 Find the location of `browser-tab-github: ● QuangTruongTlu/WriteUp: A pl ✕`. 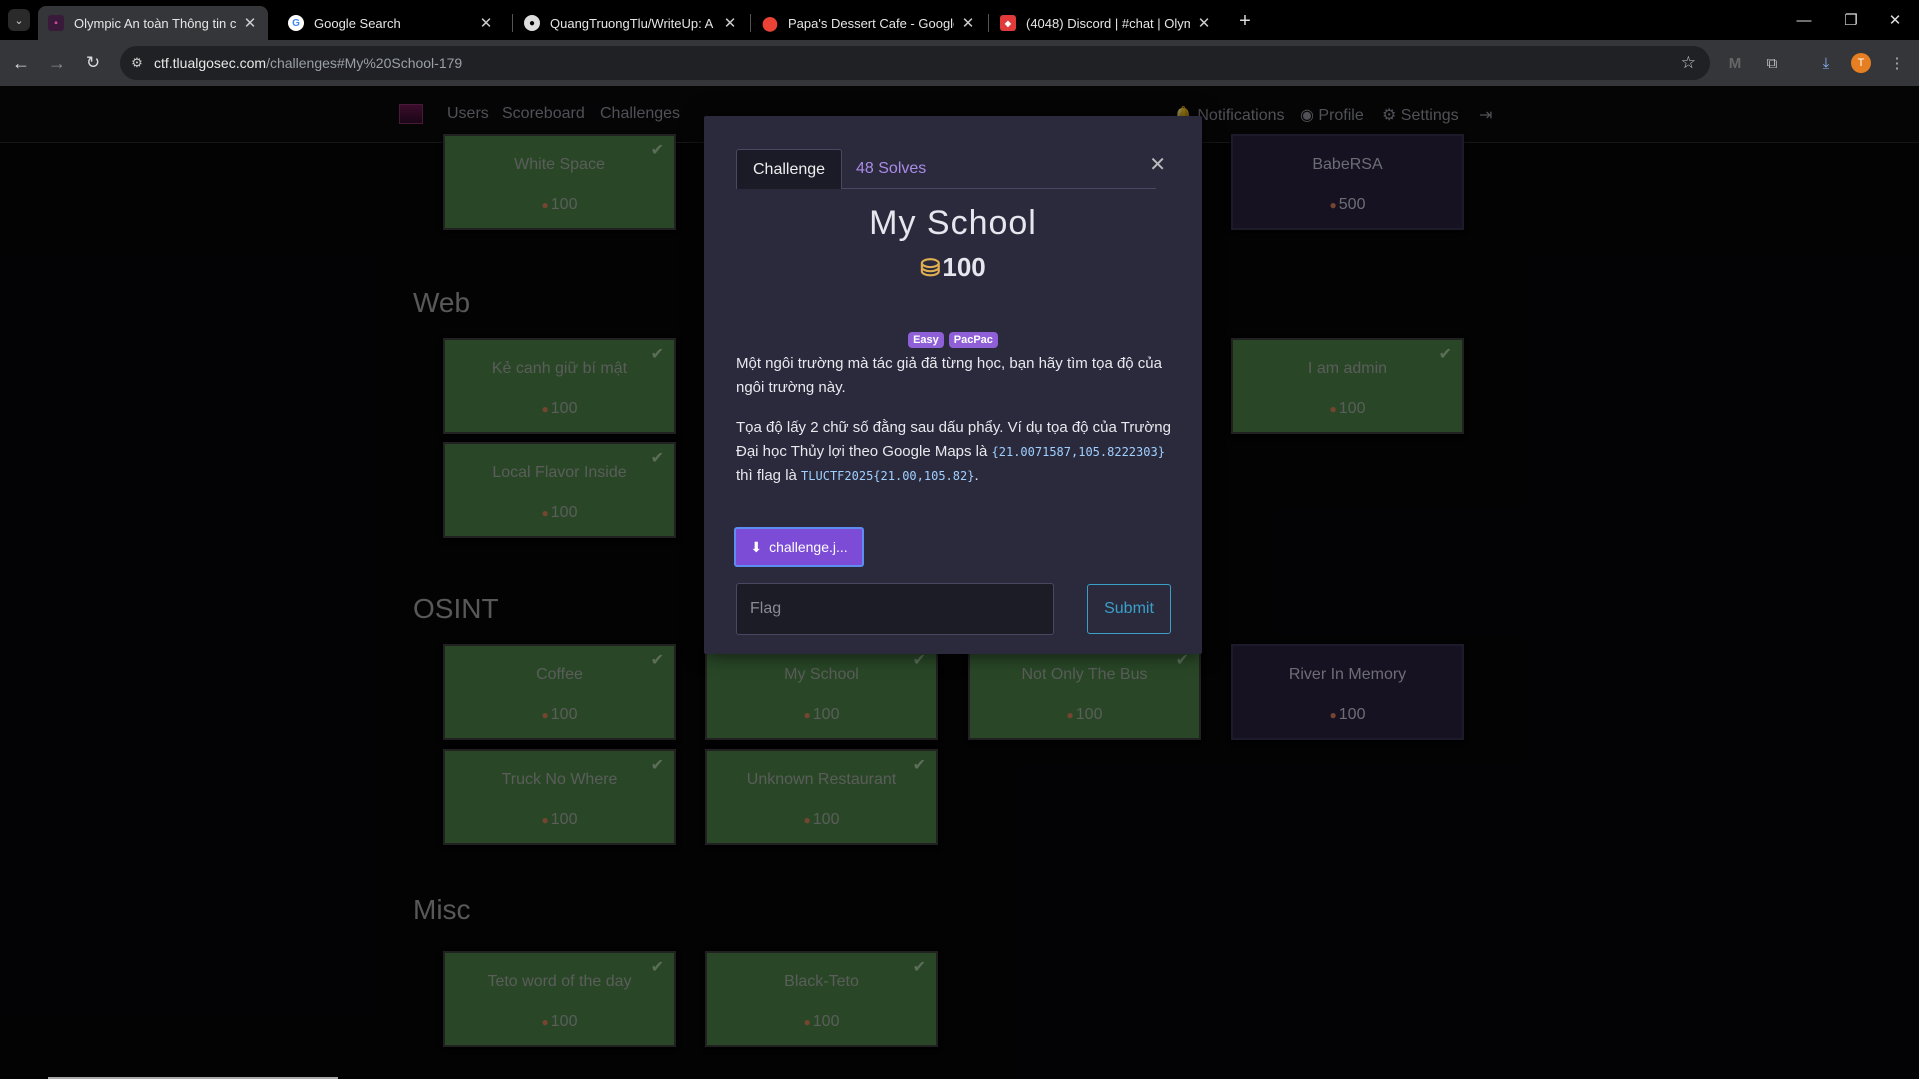

browser-tab-github: ● QuangTruongTlu/WriteUp: A pl ✕ is located at coordinates (631, 23).